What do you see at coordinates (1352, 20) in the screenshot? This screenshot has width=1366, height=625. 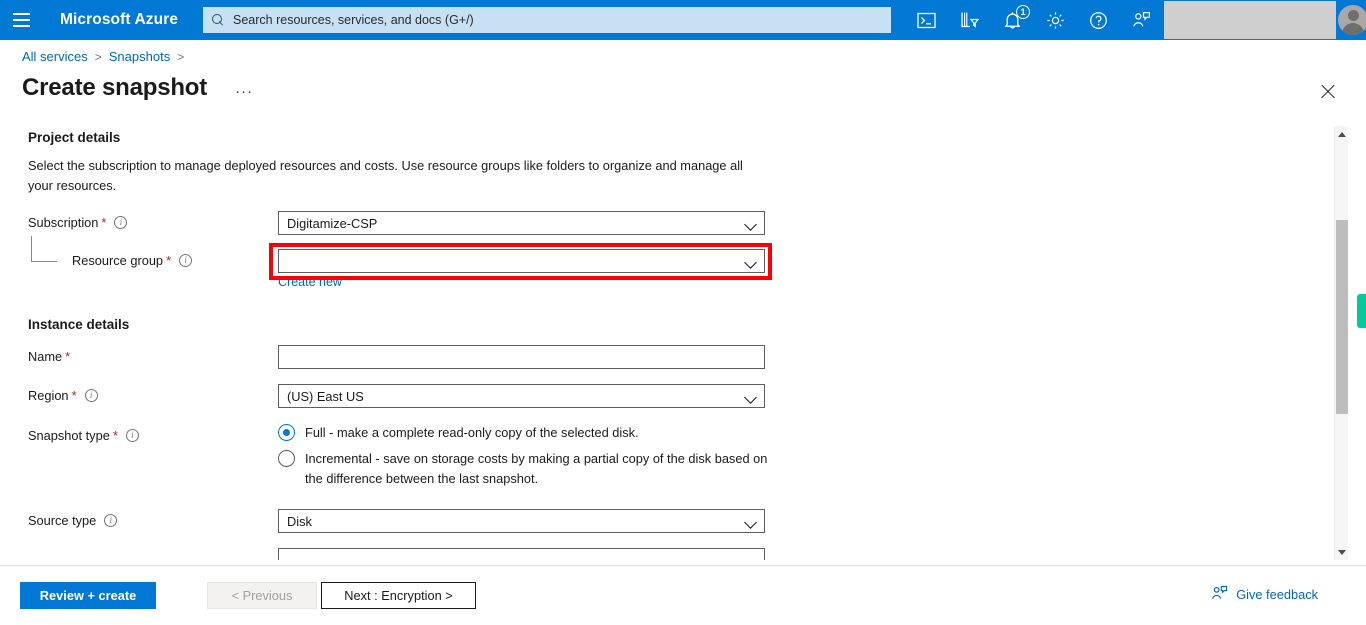 I see `user-avatar` at bounding box center [1352, 20].